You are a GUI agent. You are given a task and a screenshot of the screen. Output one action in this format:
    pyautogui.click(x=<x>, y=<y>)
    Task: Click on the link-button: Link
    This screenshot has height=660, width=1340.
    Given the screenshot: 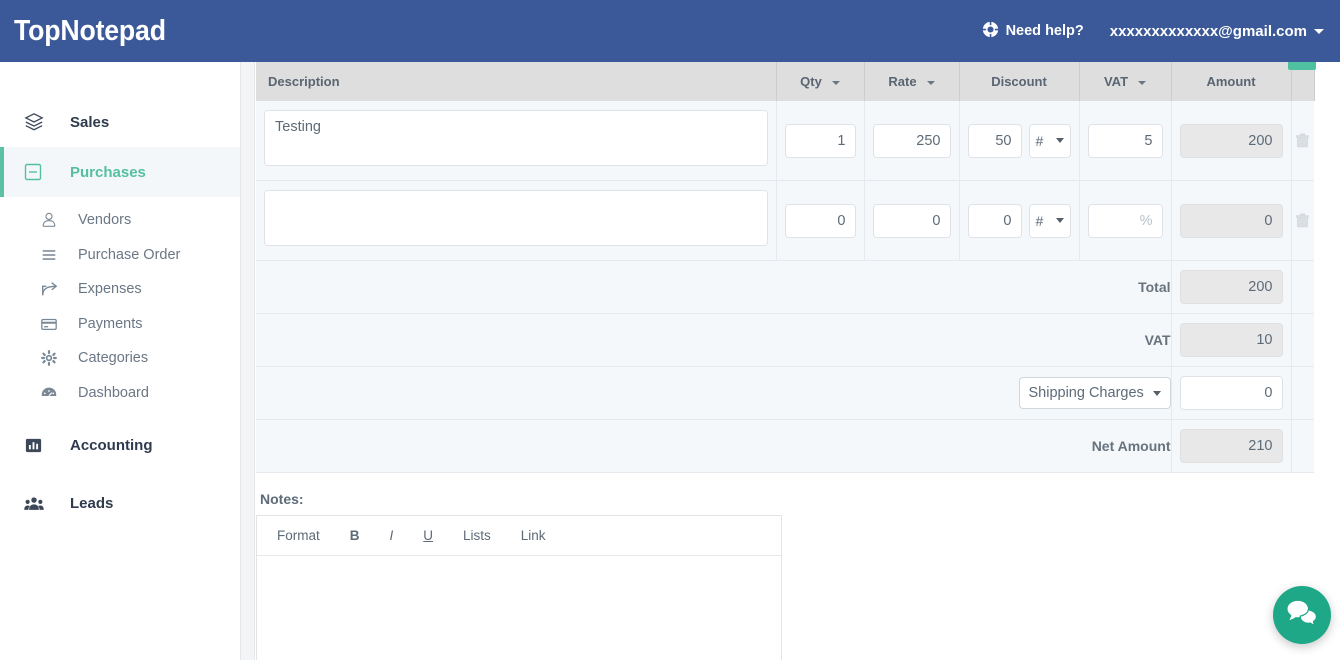 What is the action you would take?
    pyautogui.click(x=533, y=535)
    